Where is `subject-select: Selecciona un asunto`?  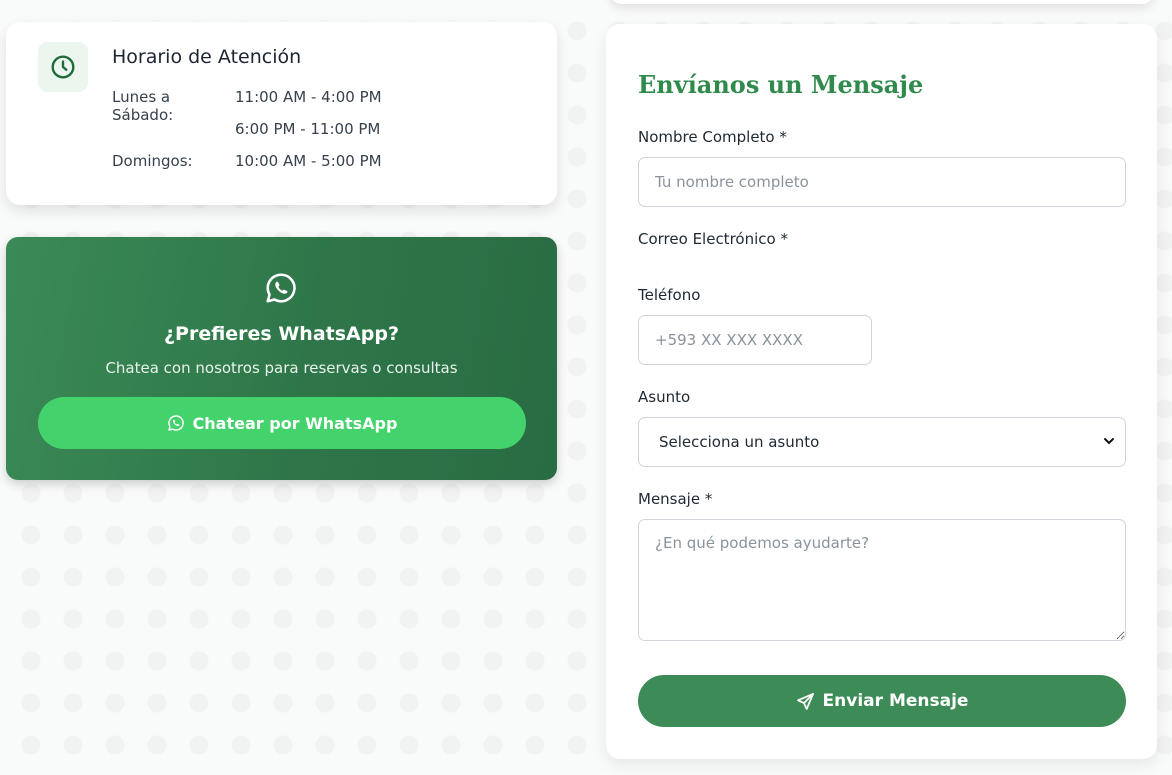
subject-select: Selecciona un asunto is located at coordinates (882, 442).